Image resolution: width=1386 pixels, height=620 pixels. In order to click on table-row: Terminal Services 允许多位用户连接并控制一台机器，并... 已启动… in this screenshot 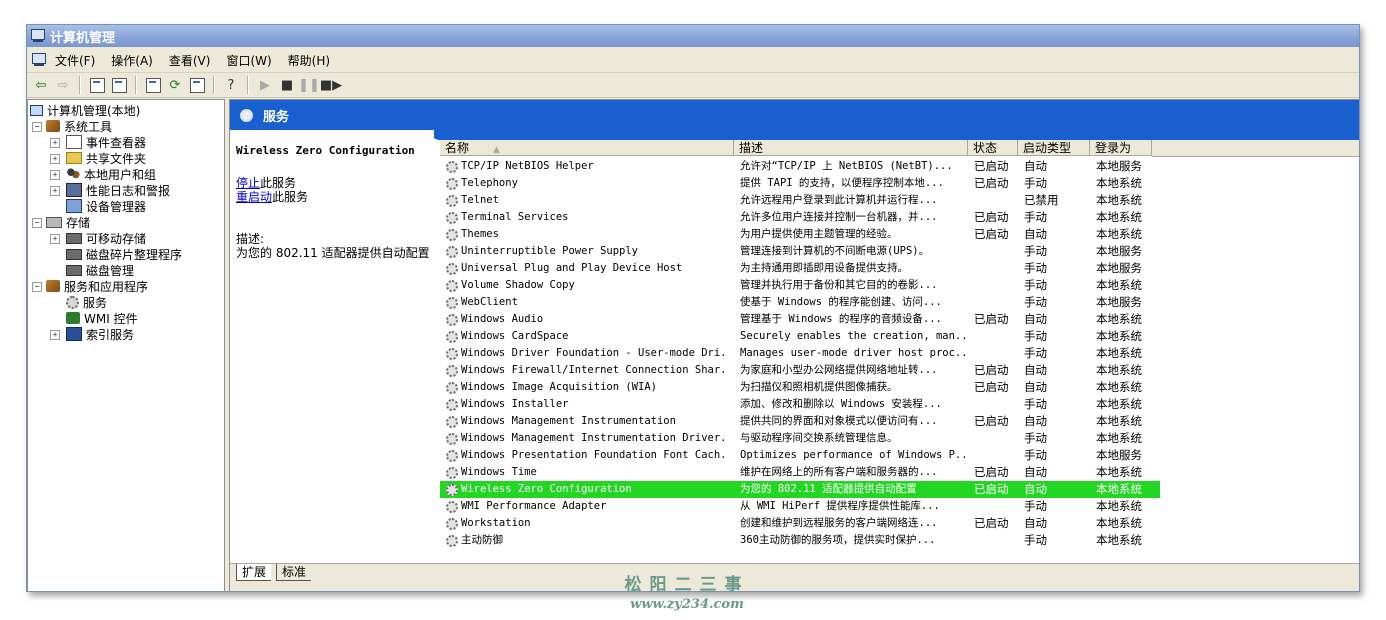, I will do `click(800, 217)`.